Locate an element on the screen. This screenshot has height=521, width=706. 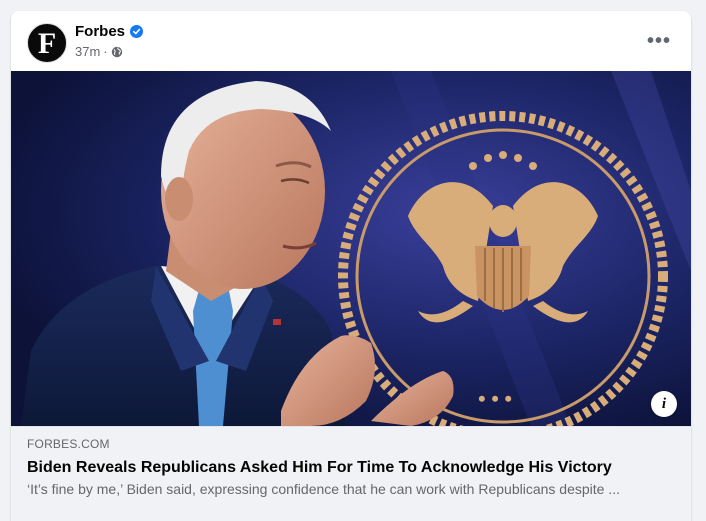
more-options-button: ••• is located at coordinates (659, 41).